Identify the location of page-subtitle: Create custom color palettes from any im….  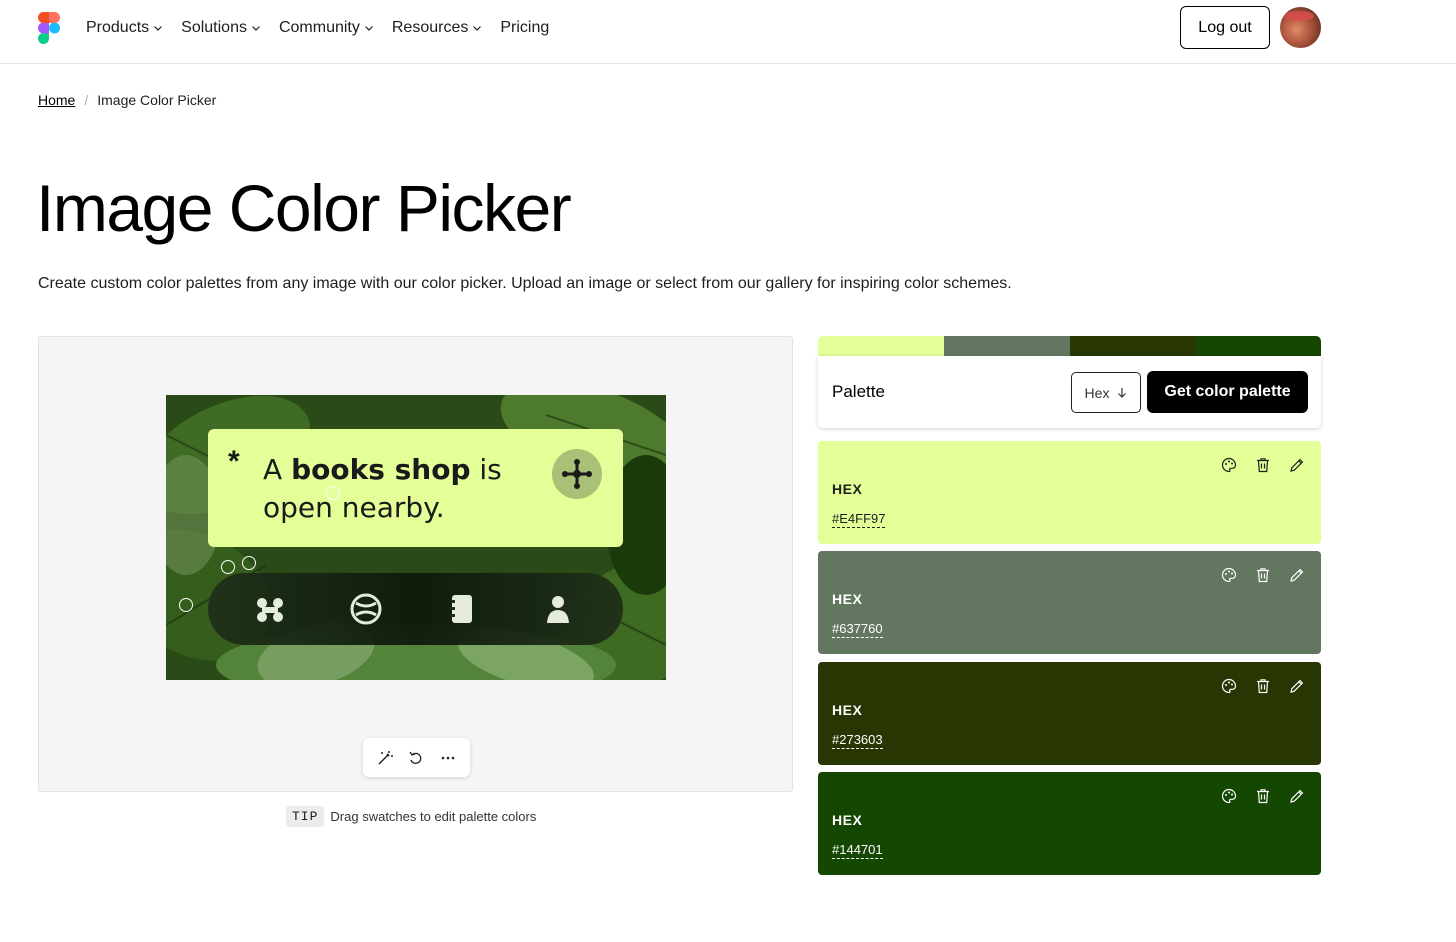
(525, 283).